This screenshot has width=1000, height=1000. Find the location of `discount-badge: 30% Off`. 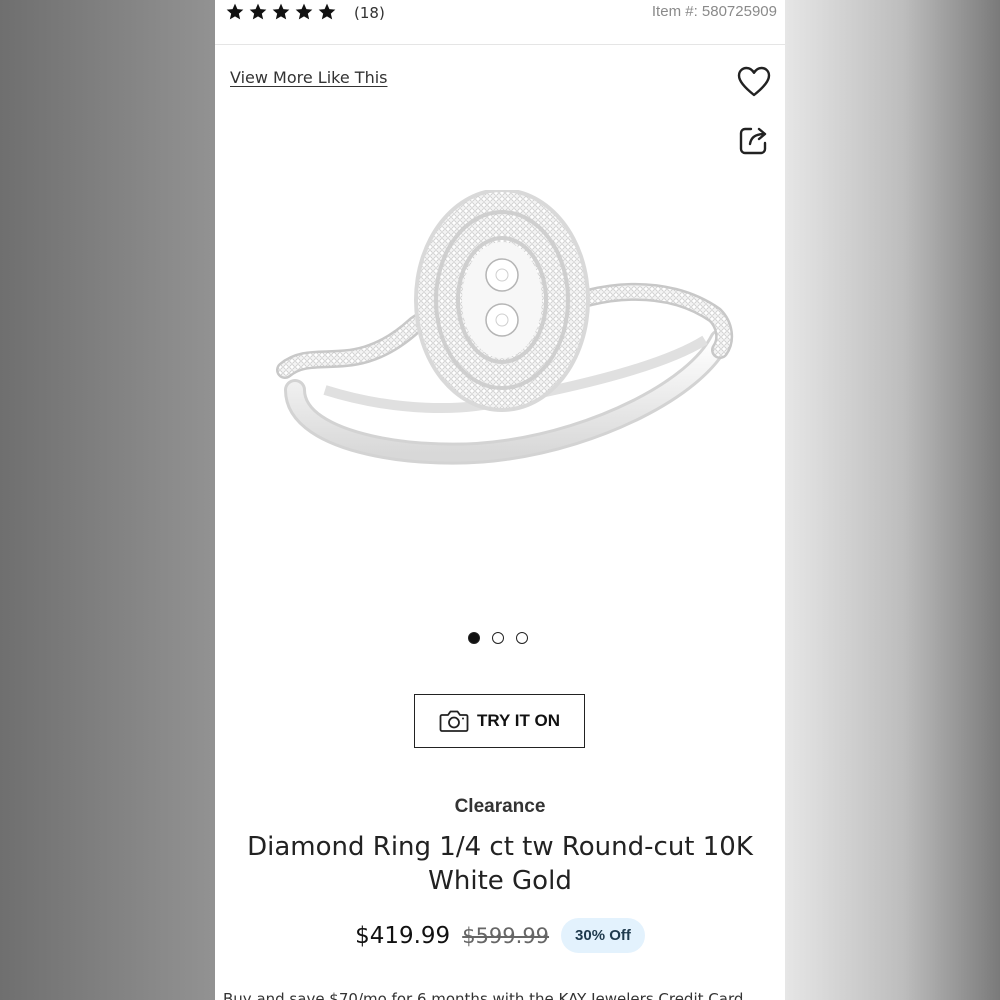

discount-badge: 30% Off is located at coordinates (603, 935).